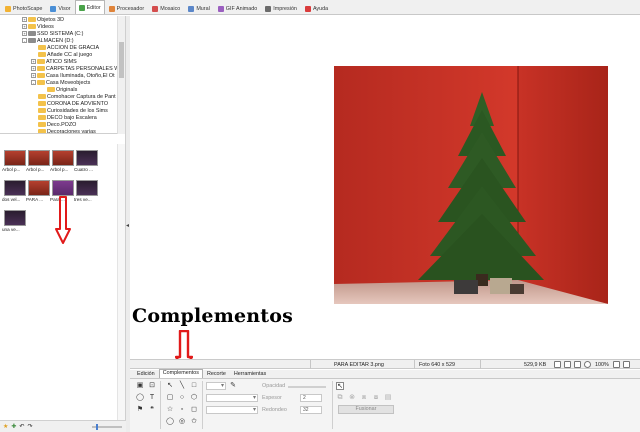  I want to click on tree-item: + CARPETAS PERSONALES W, so click(75, 68).